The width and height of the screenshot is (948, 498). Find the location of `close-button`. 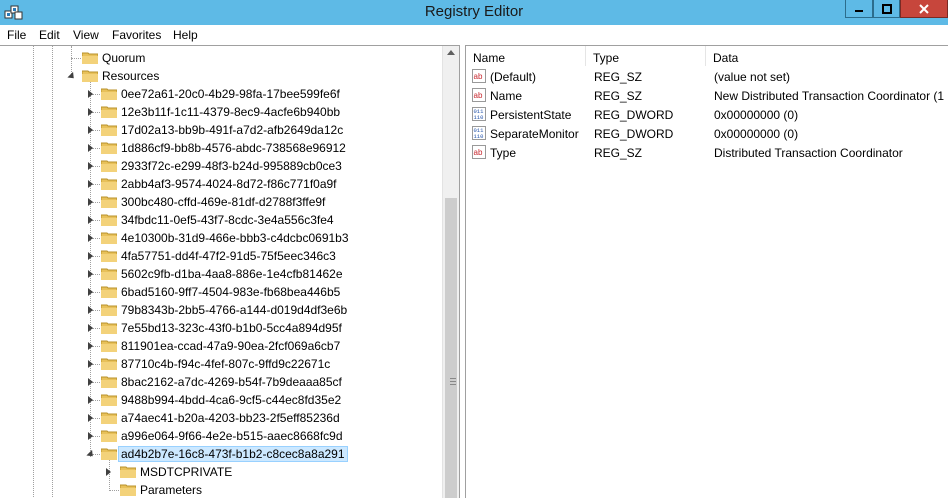

close-button is located at coordinates (924, 9).